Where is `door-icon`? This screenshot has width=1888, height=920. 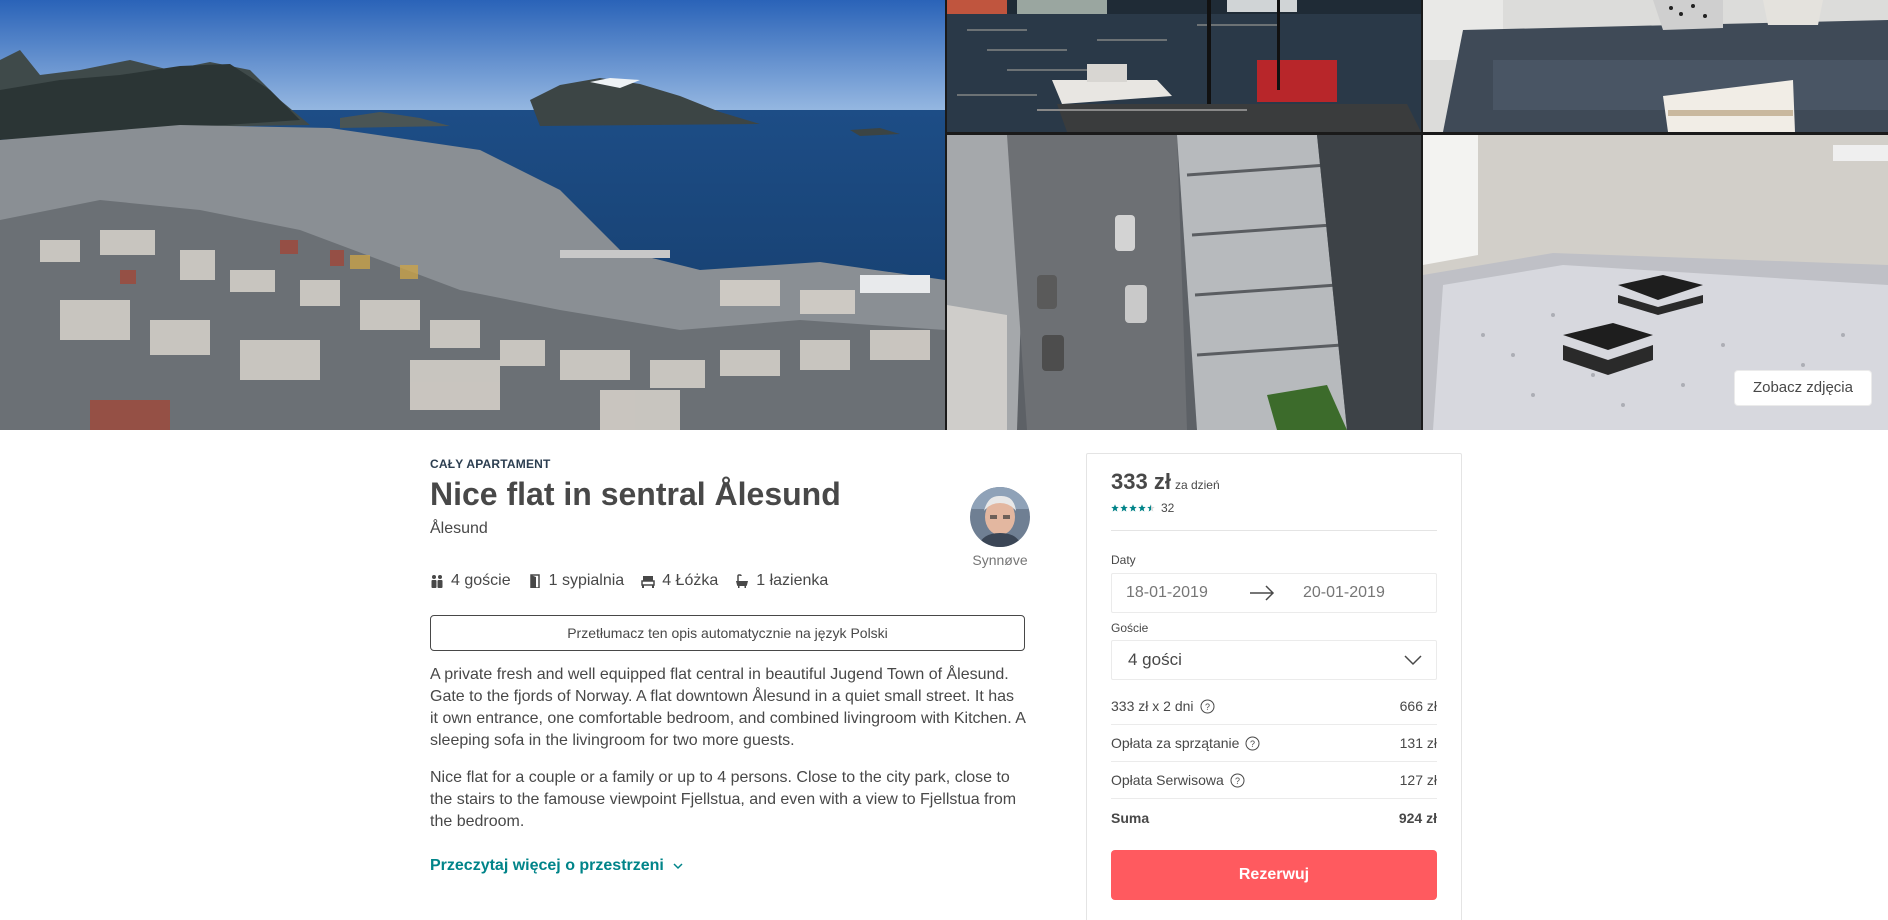
door-icon is located at coordinates (534, 581).